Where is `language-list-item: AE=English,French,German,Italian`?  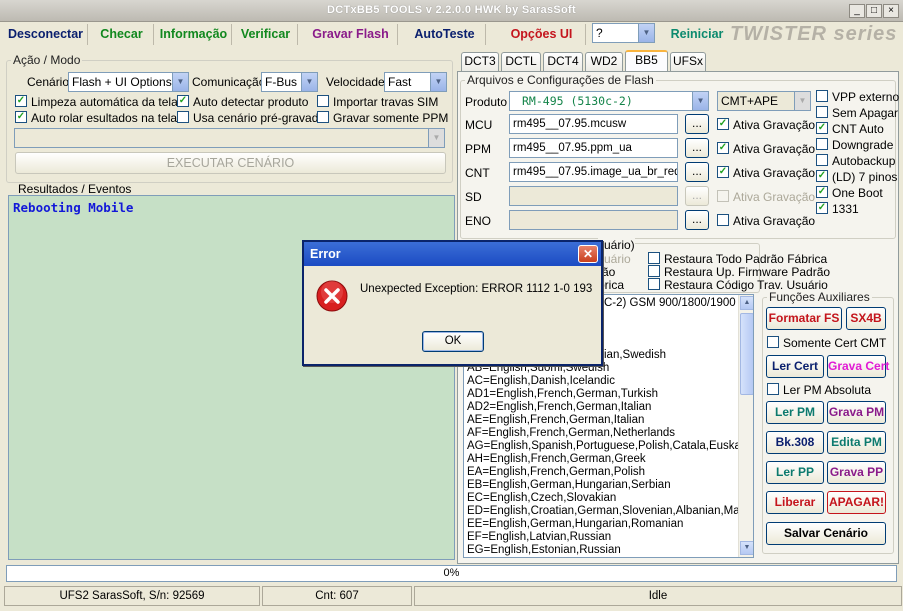
language-list-item: AE=English,French,German,Italian is located at coordinates (555, 420).